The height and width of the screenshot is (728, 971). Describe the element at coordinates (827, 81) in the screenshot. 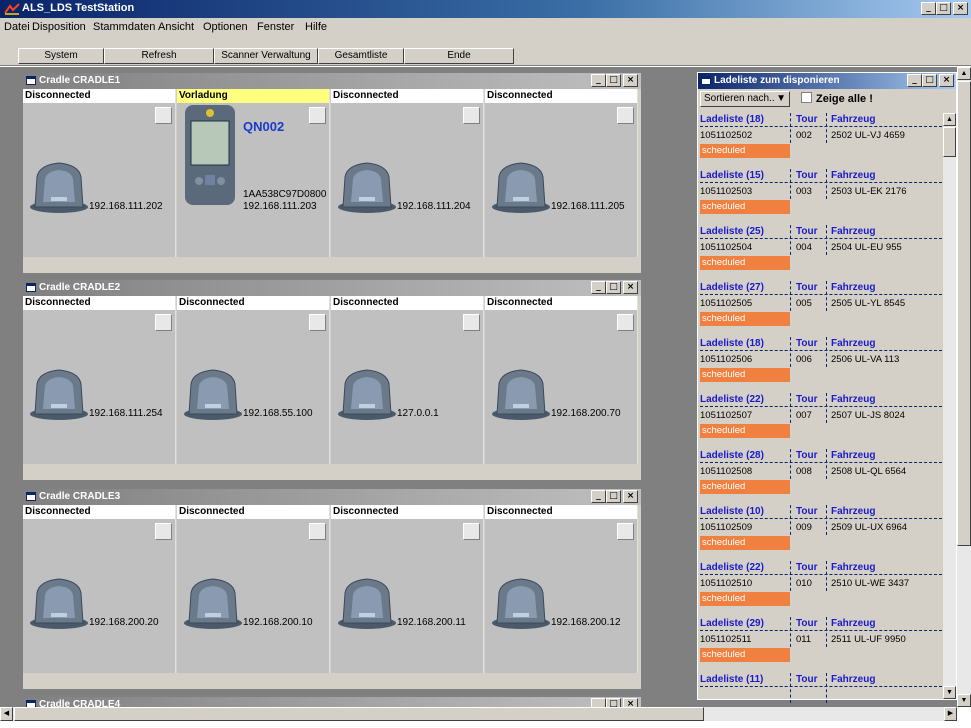

I see `ladeliste-titlebar: Ladeliste zum disponieren _ □ ×` at that location.